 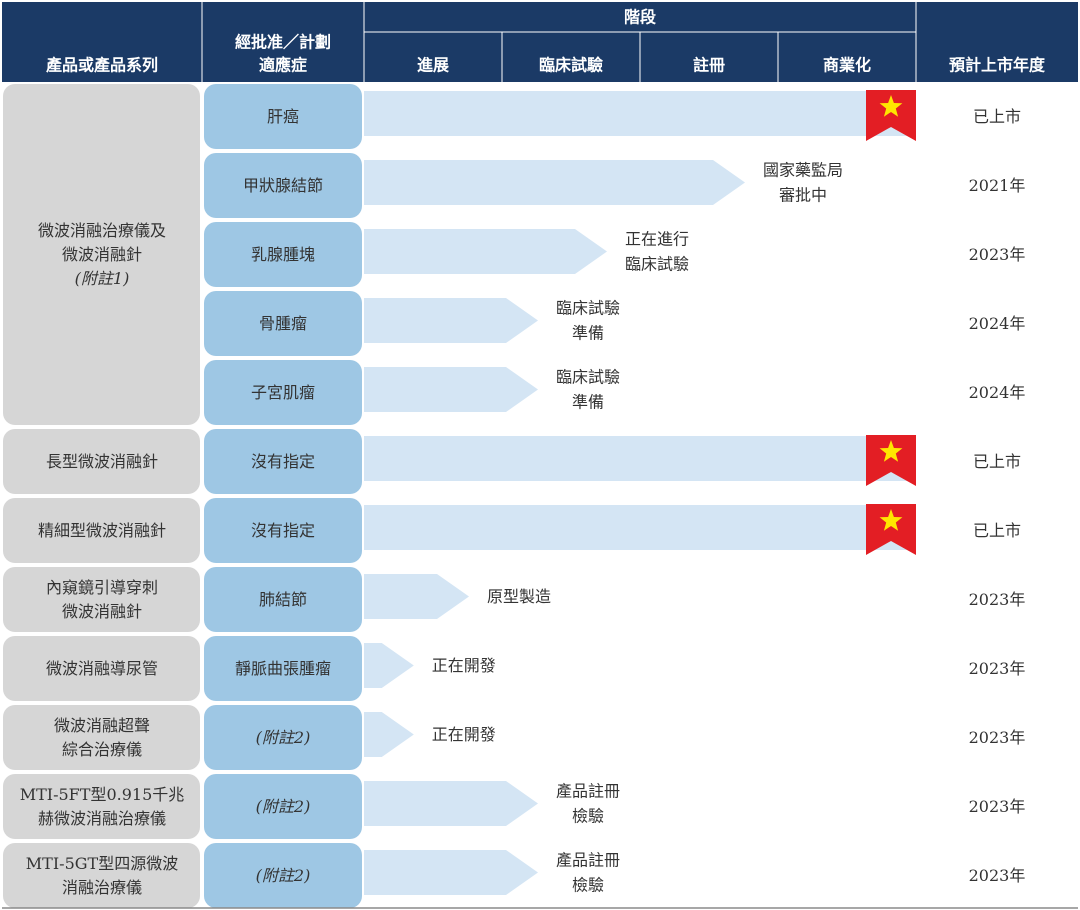 What do you see at coordinates (102, 65) in the screenshot?
I see `header-product: 產品或產品系列` at bounding box center [102, 65].